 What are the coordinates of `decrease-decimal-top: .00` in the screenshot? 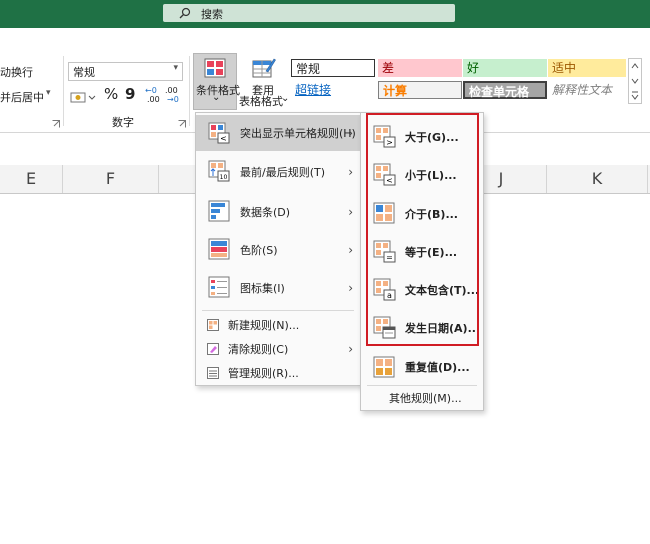 It's located at (171, 90).